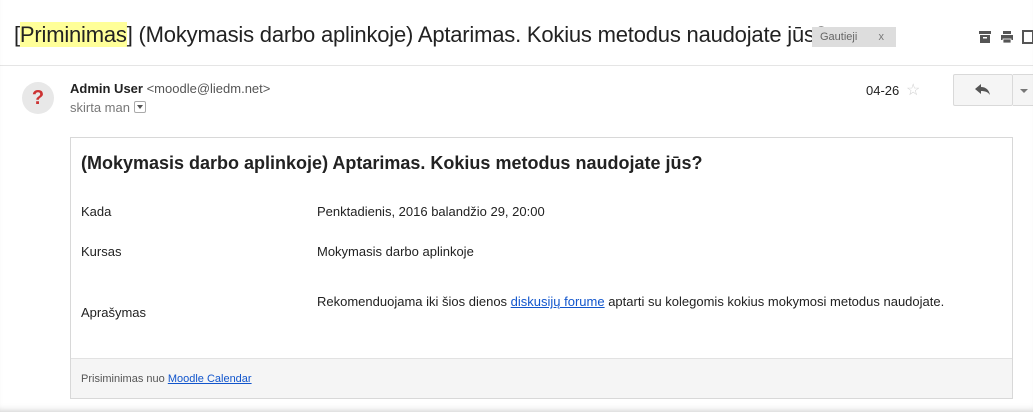 The width and height of the screenshot is (1033, 412). I want to click on label-text: Gautieji, so click(839, 37).